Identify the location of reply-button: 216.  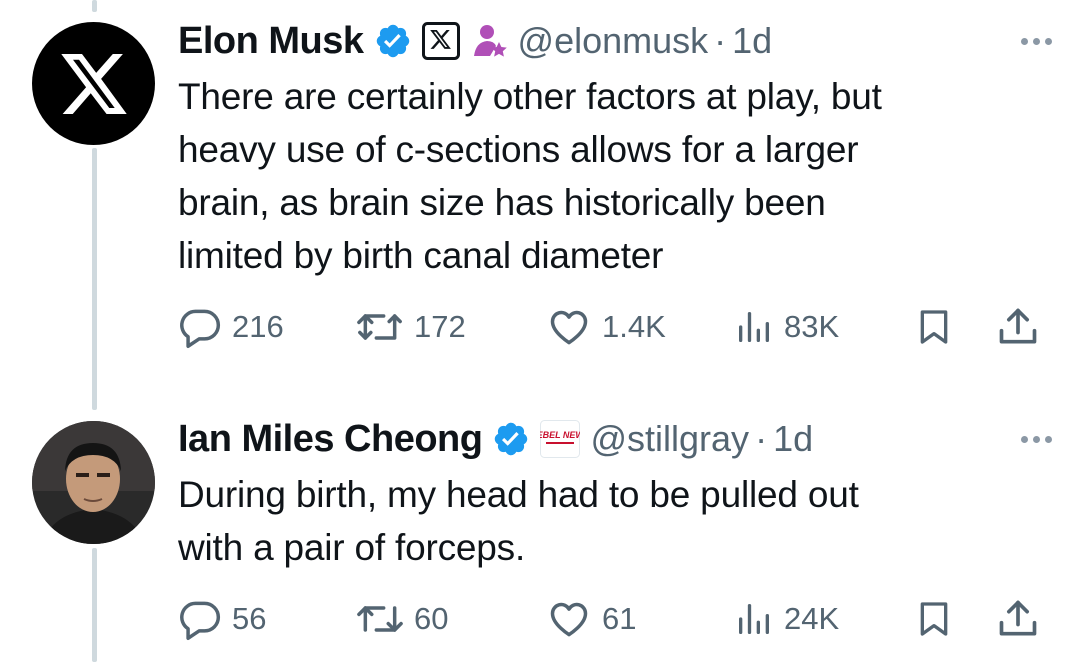
(231, 327).